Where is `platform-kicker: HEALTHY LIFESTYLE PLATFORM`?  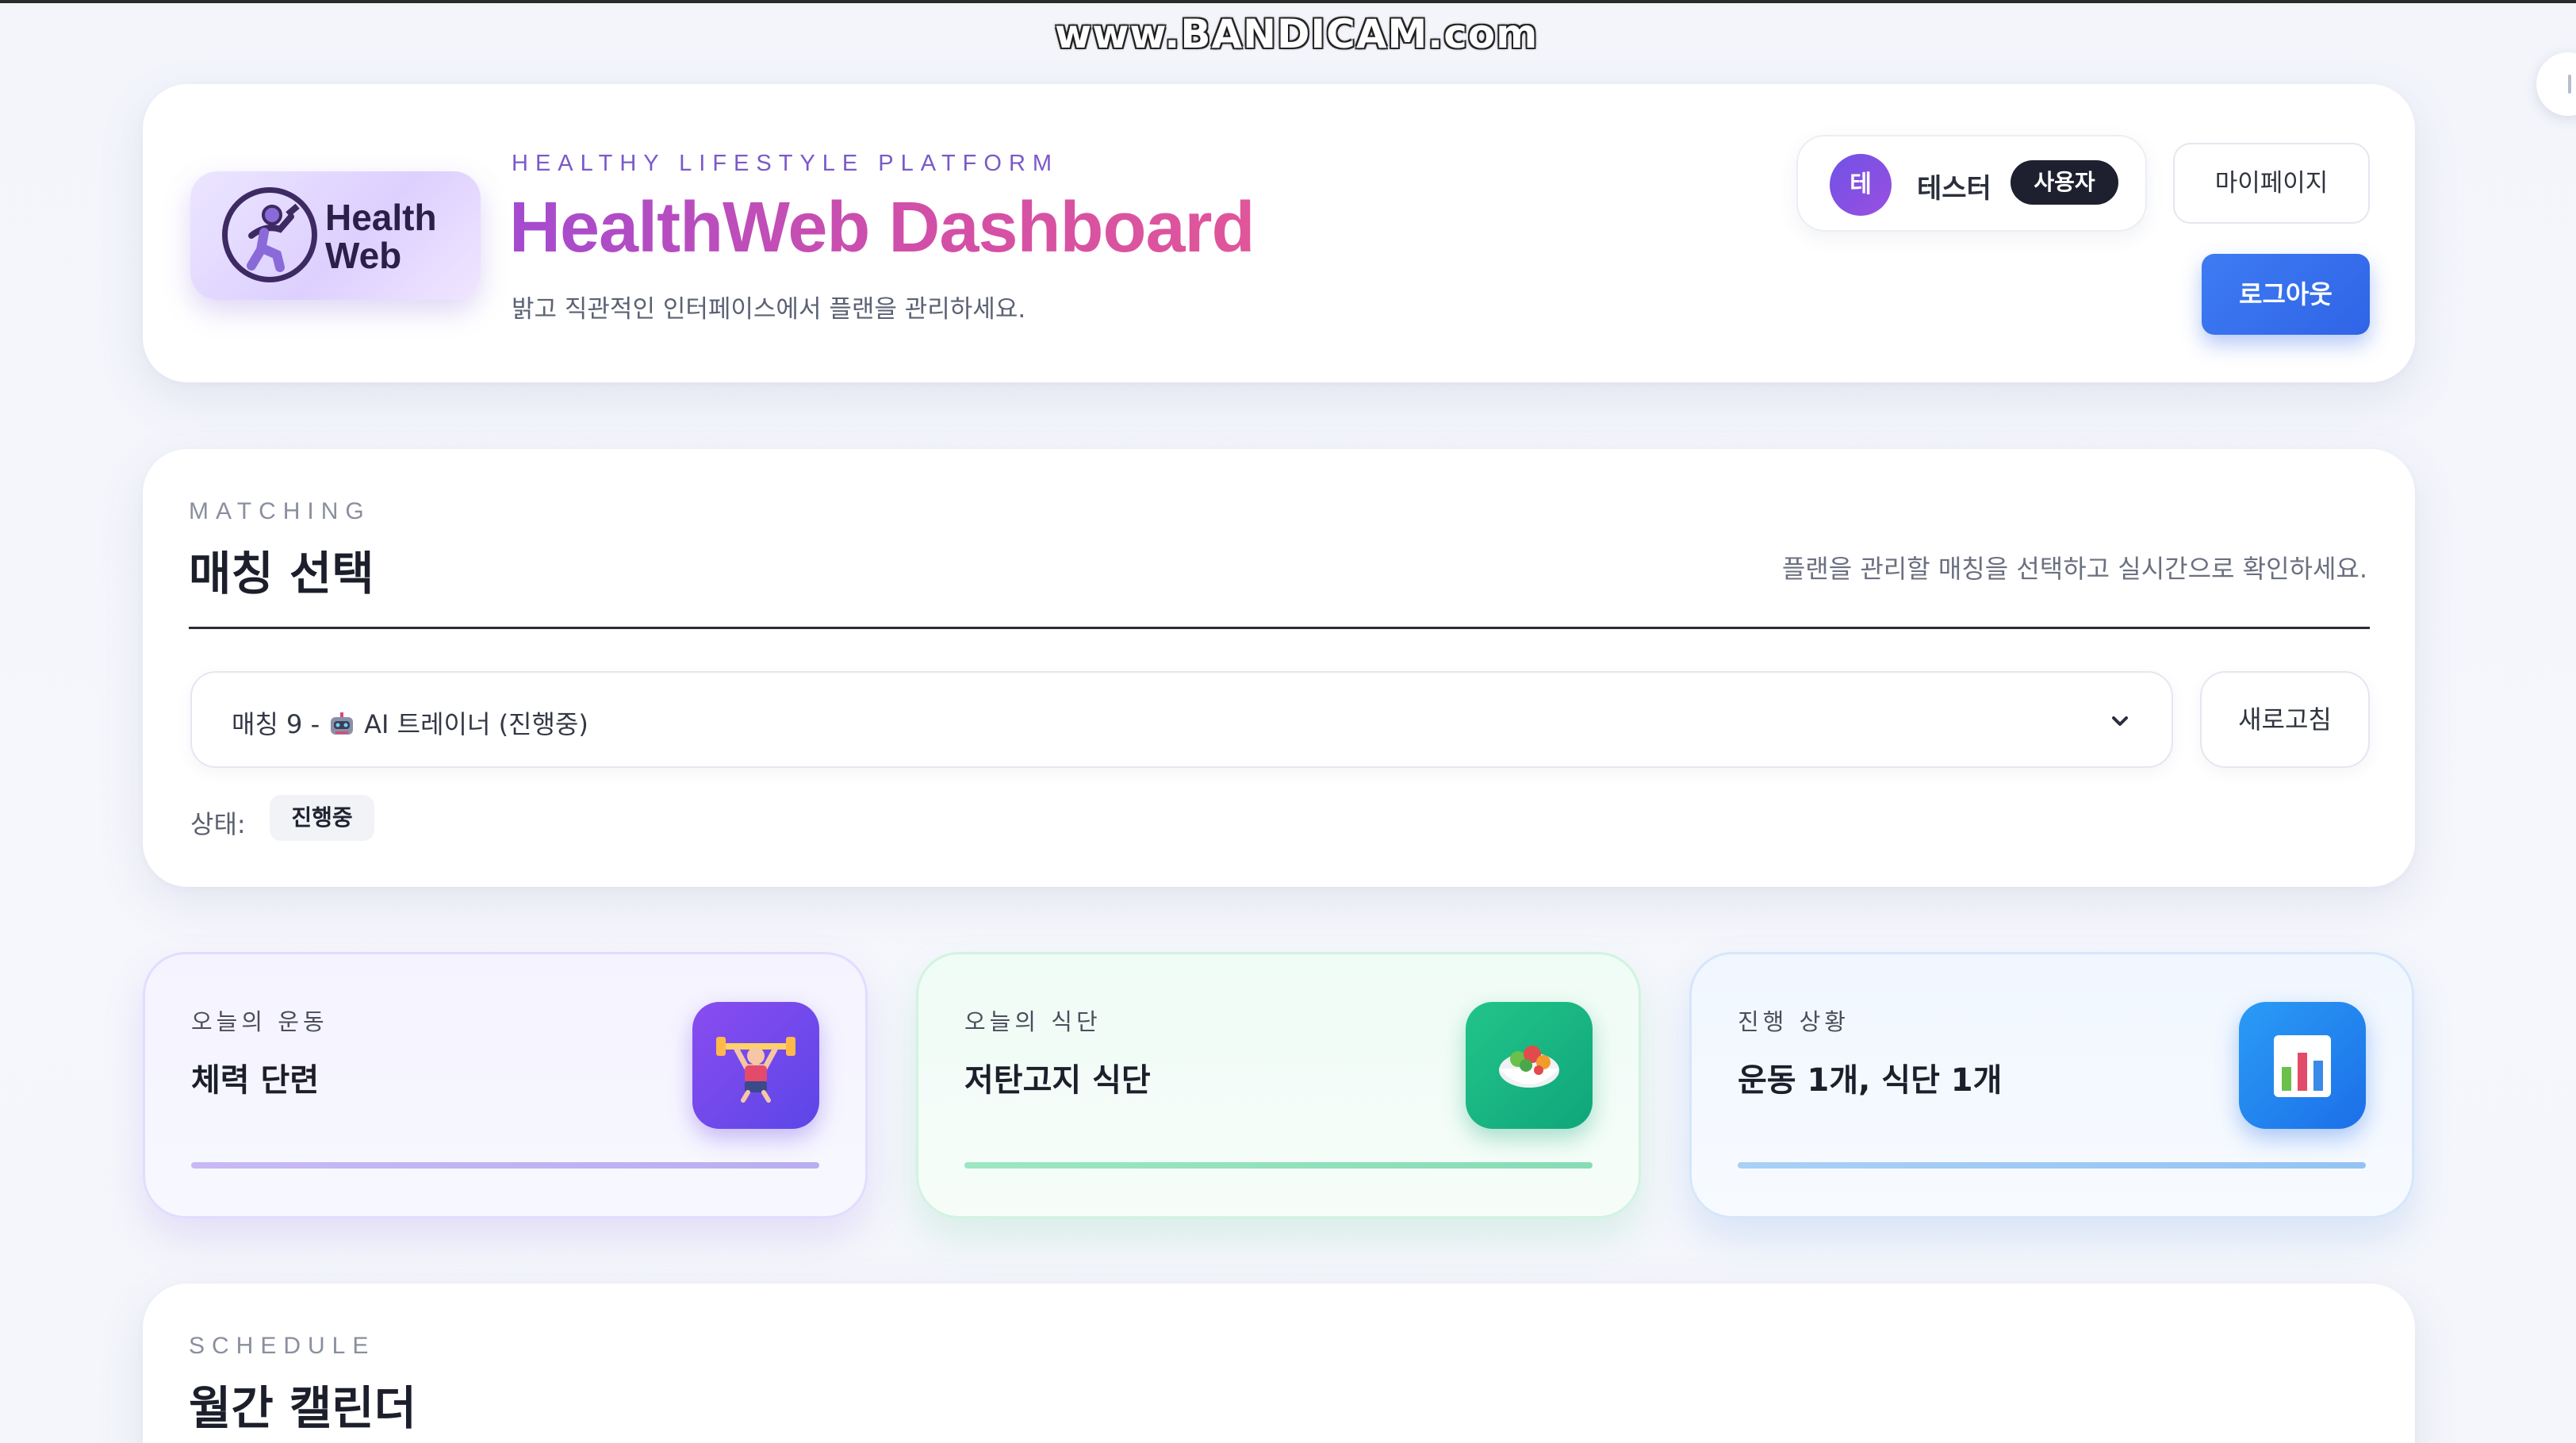 platform-kicker: HEALTHY LIFESTYLE PLATFORM is located at coordinates (786, 163).